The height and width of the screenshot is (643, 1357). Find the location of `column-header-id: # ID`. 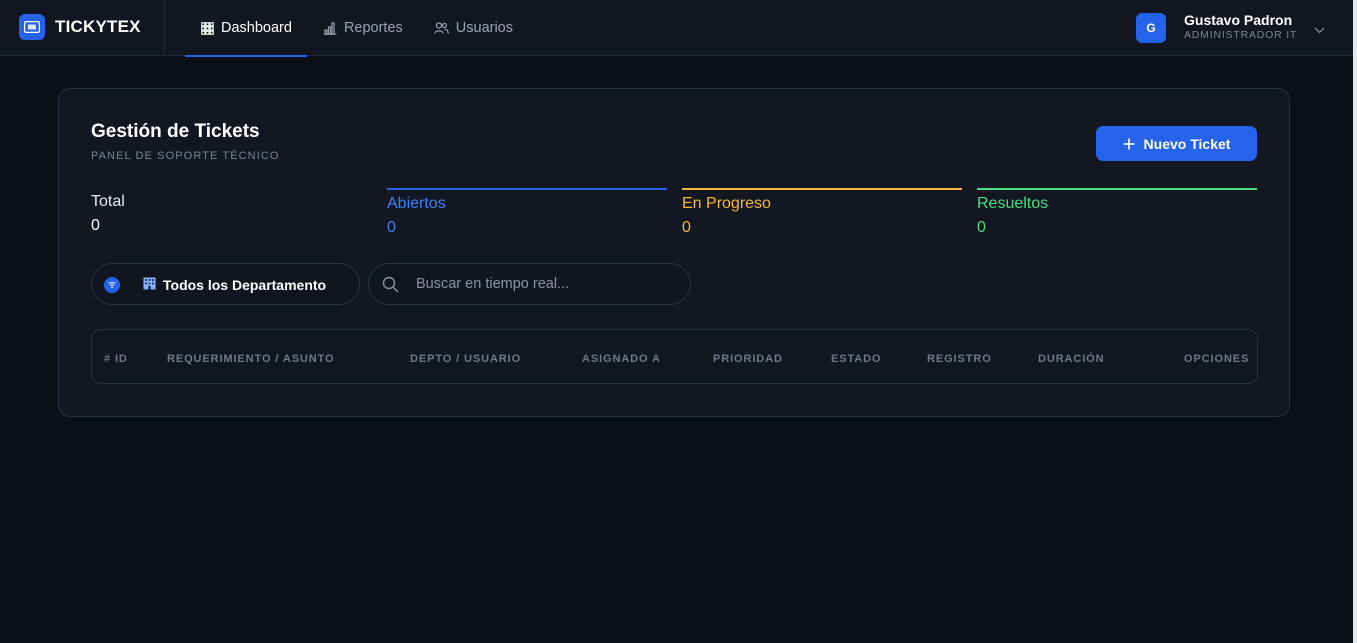

column-header-id: # ID is located at coordinates (116, 359).